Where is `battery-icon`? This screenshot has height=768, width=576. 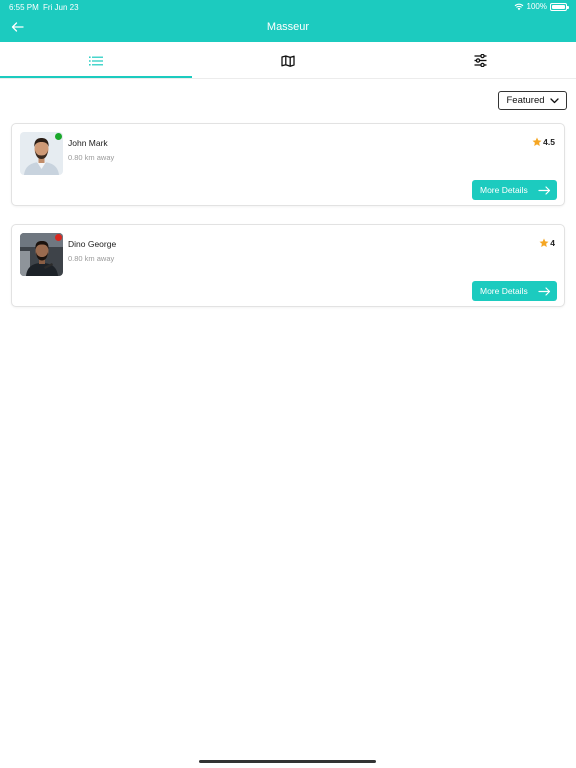
battery-icon is located at coordinates (559, 6).